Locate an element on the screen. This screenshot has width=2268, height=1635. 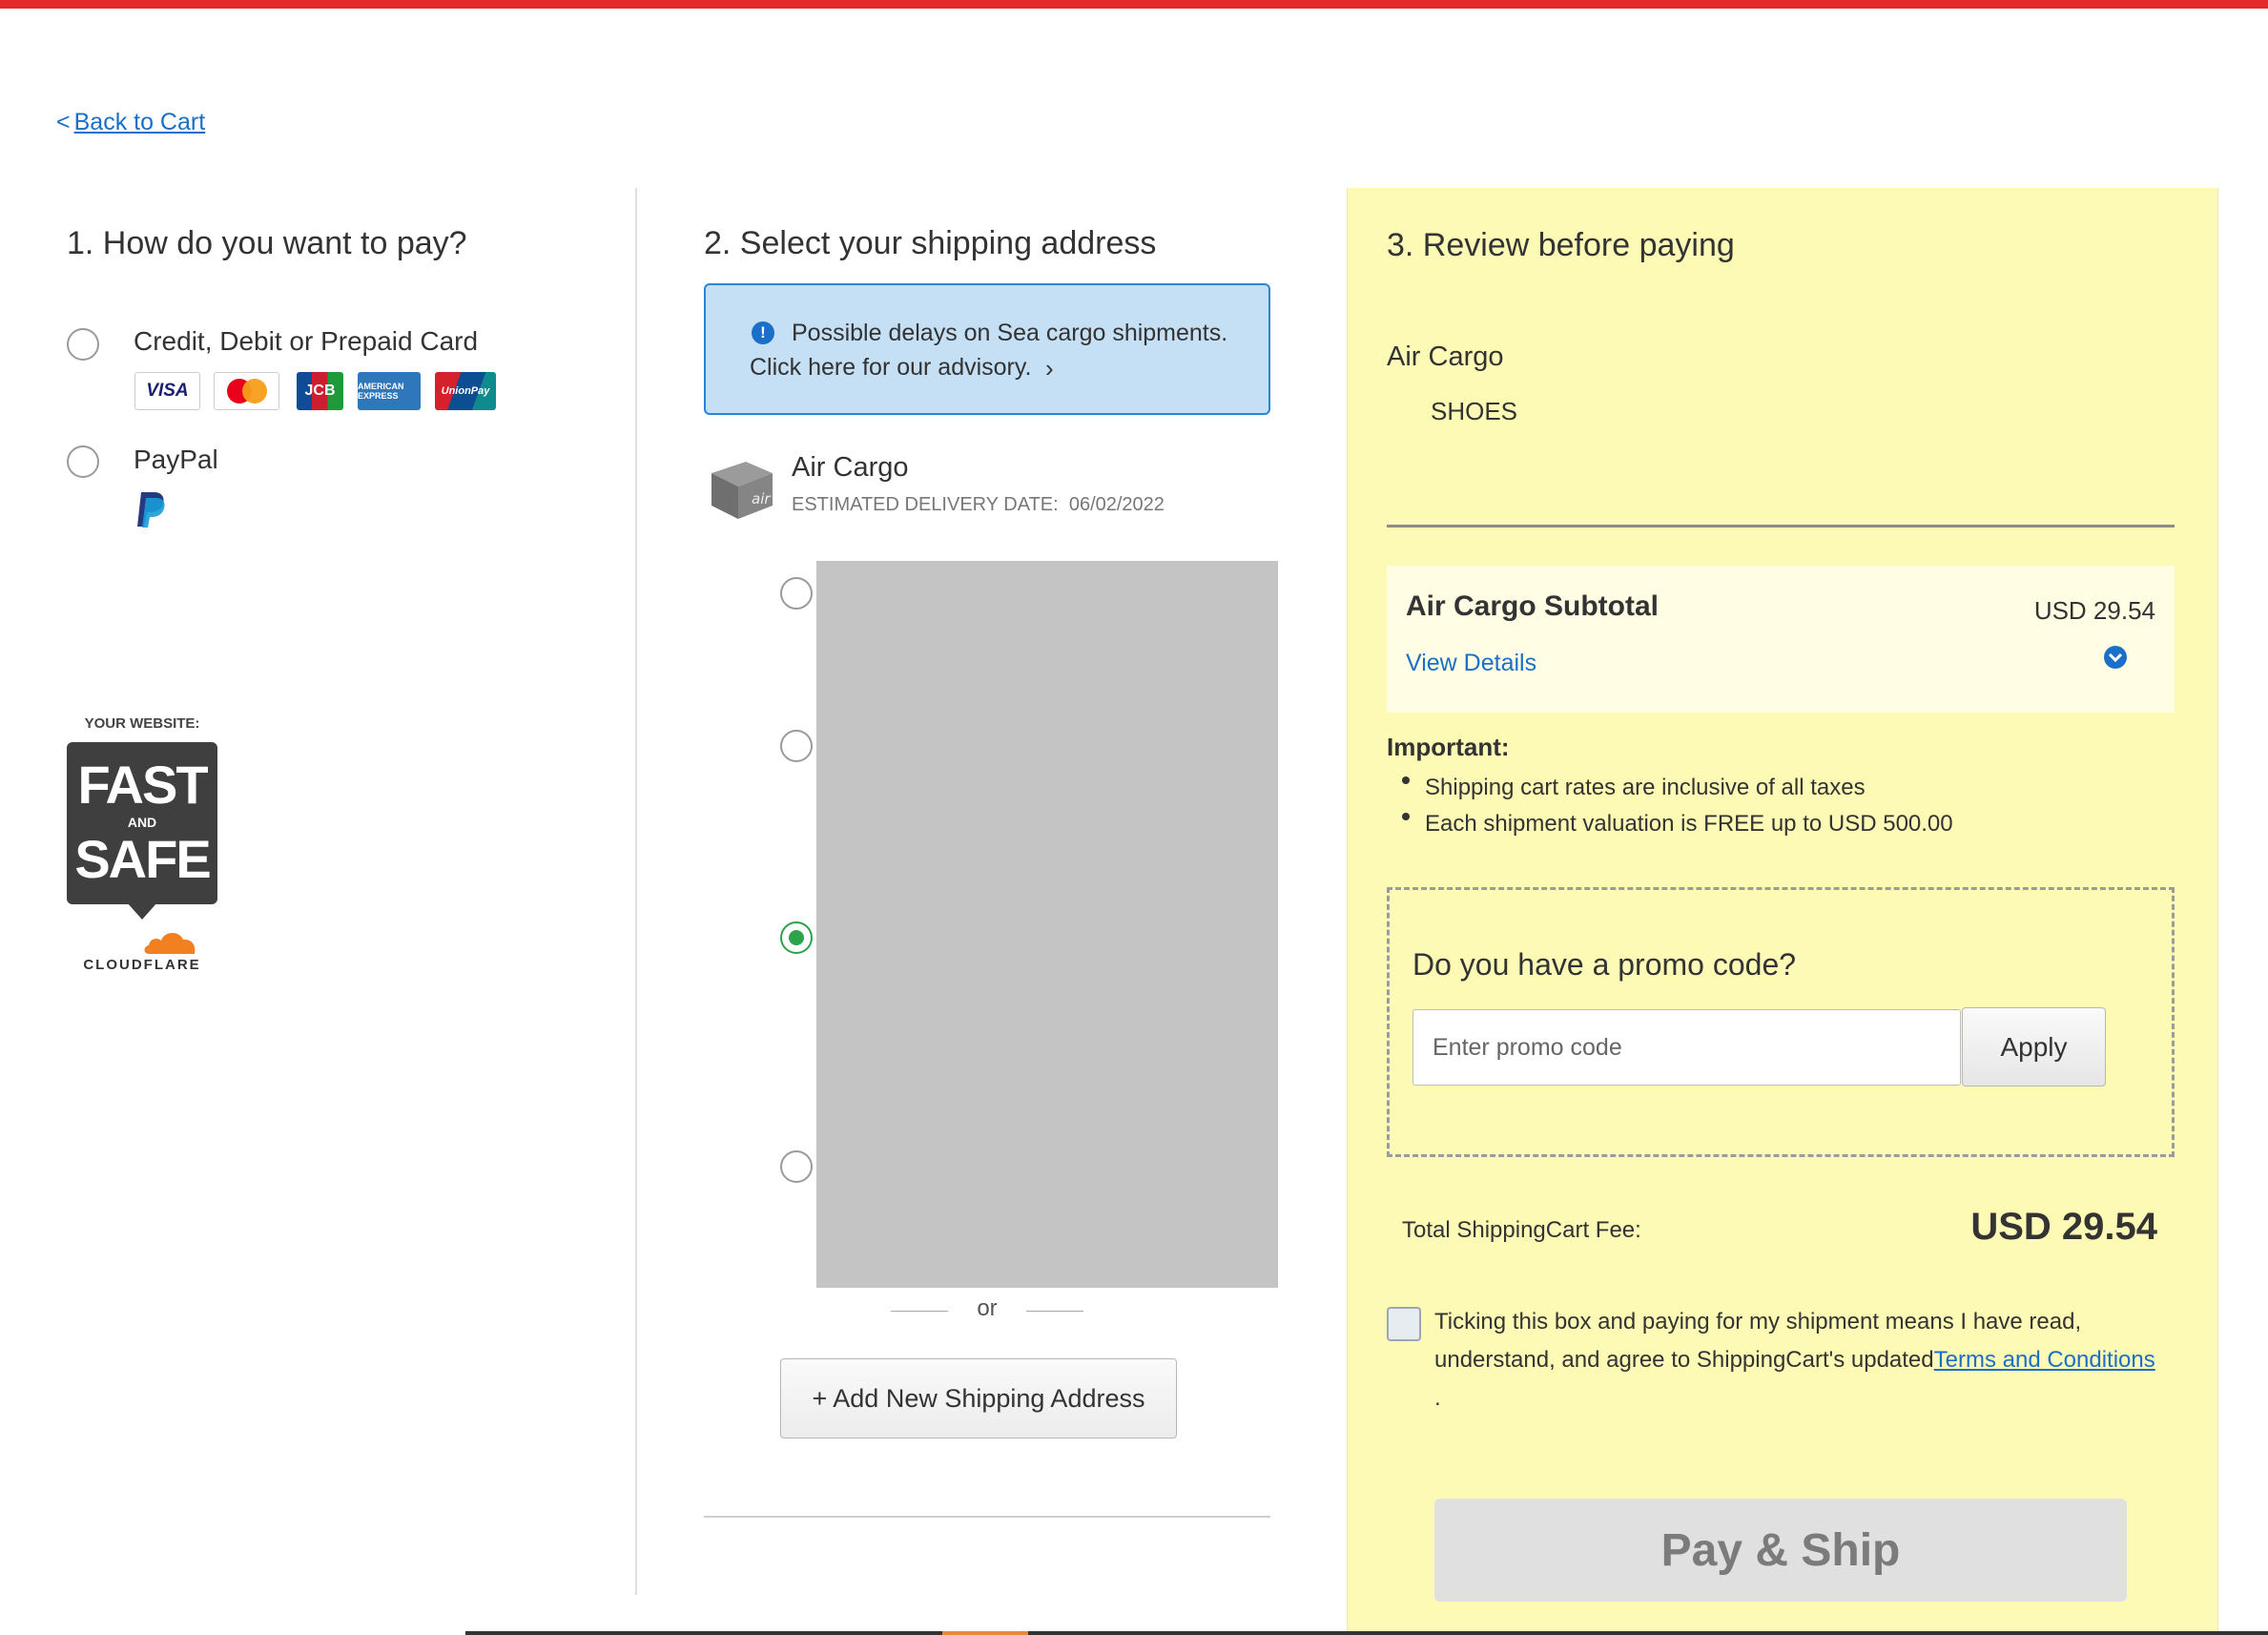
column-divider is located at coordinates (636, 891).